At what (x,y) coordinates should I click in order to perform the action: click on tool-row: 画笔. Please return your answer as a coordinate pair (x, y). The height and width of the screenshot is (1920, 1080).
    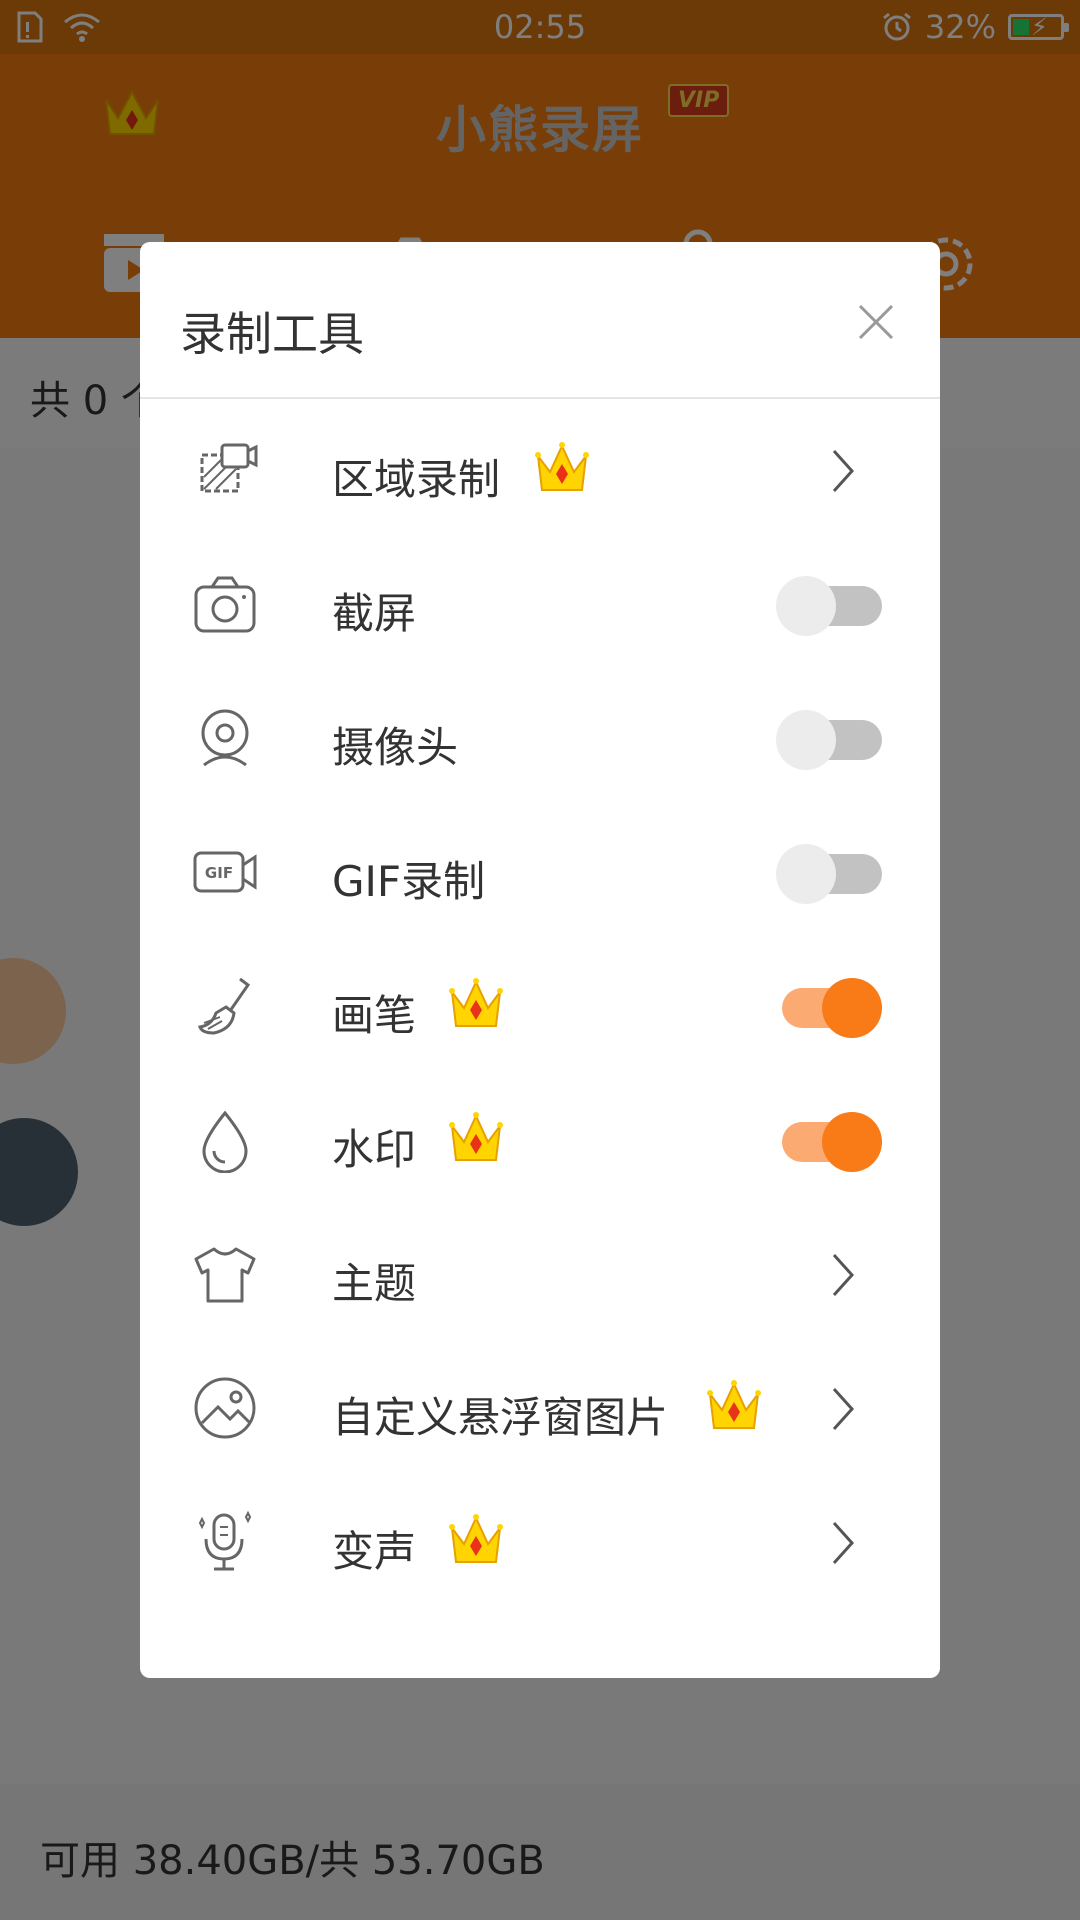
    Looking at the image, I should click on (540, 1007).